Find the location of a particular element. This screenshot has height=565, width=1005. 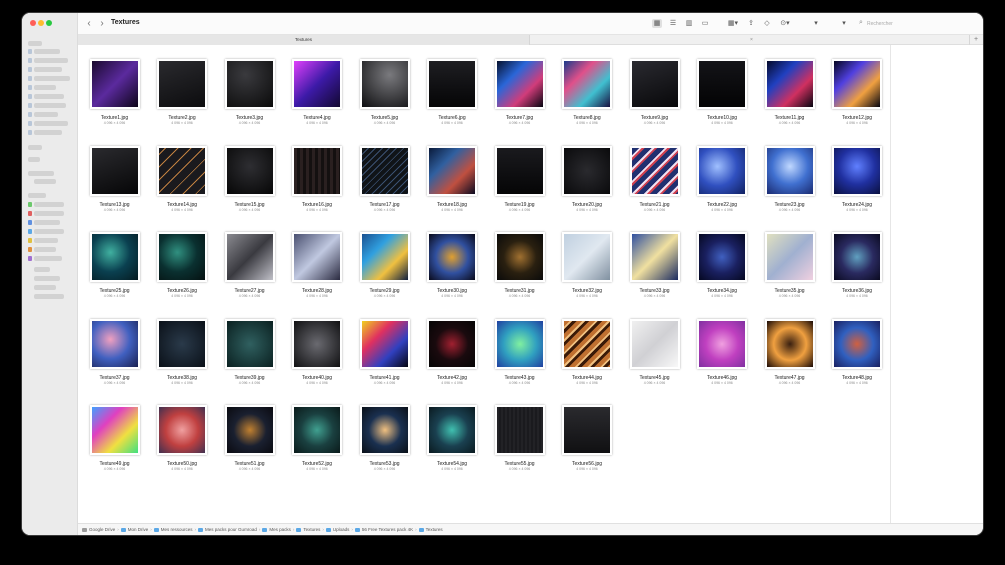

breadcrumb-item: 56 Free Textures pack 4K is located at coordinates (387, 529).